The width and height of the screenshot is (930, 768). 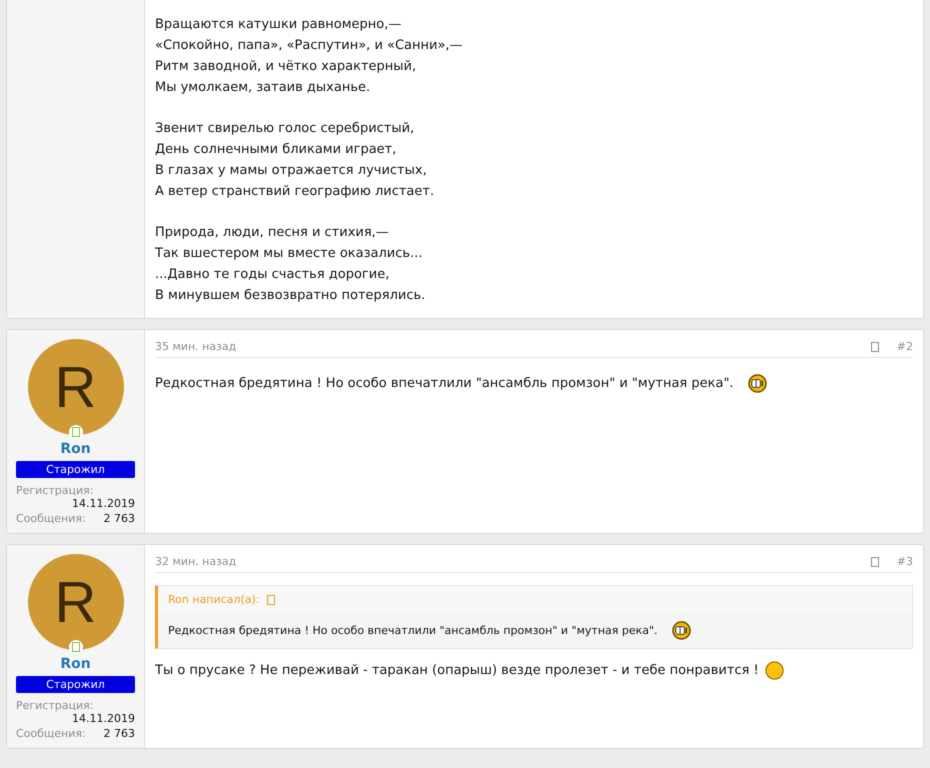 What do you see at coordinates (457, 670) in the screenshot?
I see `post-text: Ты о прусаке ? Не переживай - таракан (опарыш) везде пролезет - и тебе понравится !` at bounding box center [457, 670].